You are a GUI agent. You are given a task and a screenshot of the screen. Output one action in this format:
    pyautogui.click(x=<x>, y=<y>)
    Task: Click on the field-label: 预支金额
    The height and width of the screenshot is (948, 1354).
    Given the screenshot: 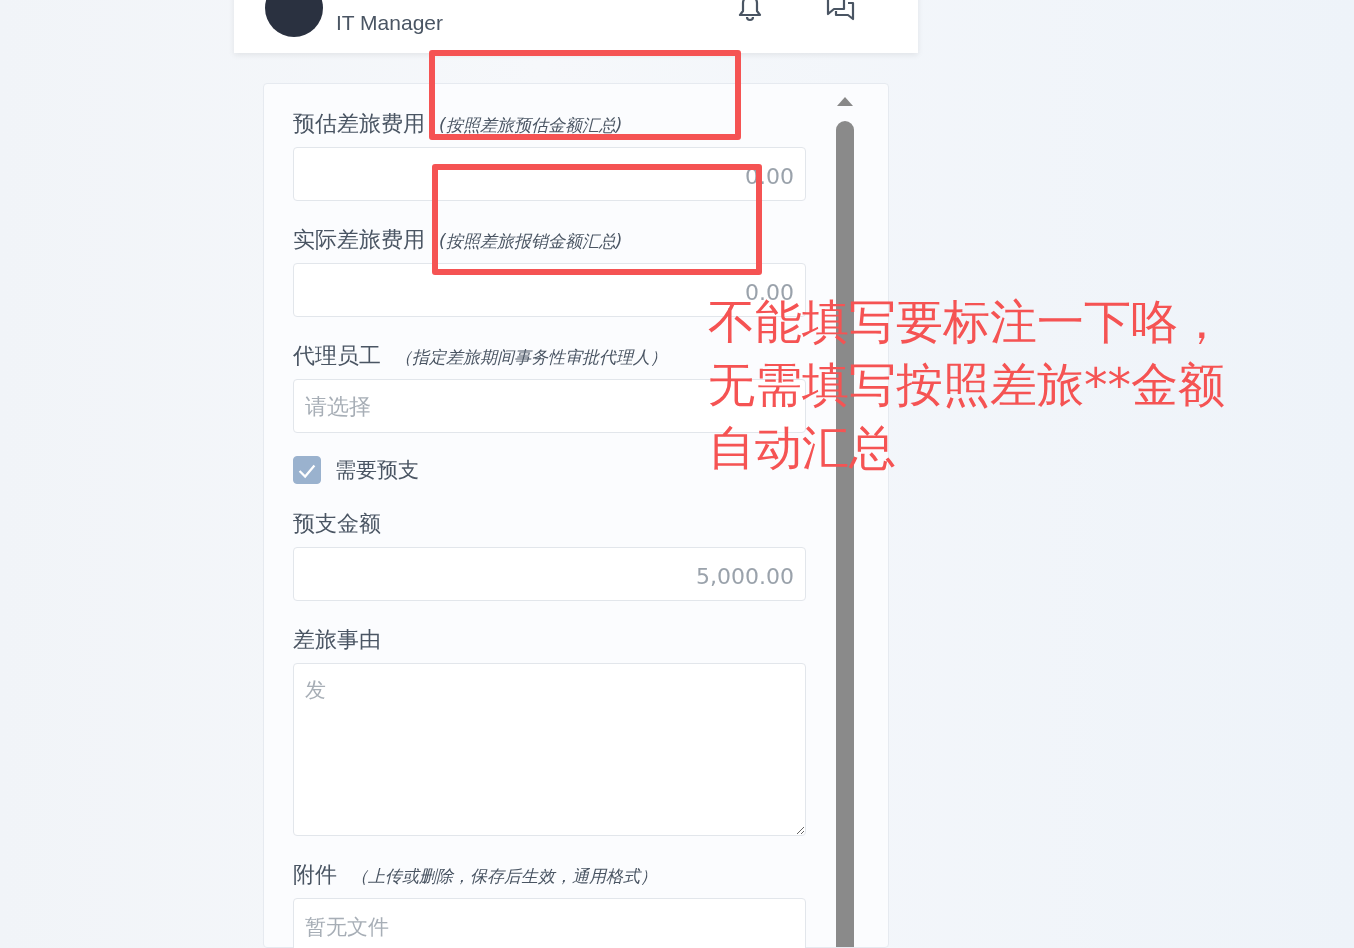 What is the action you would take?
    pyautogui.click(x=337, y=524)
    